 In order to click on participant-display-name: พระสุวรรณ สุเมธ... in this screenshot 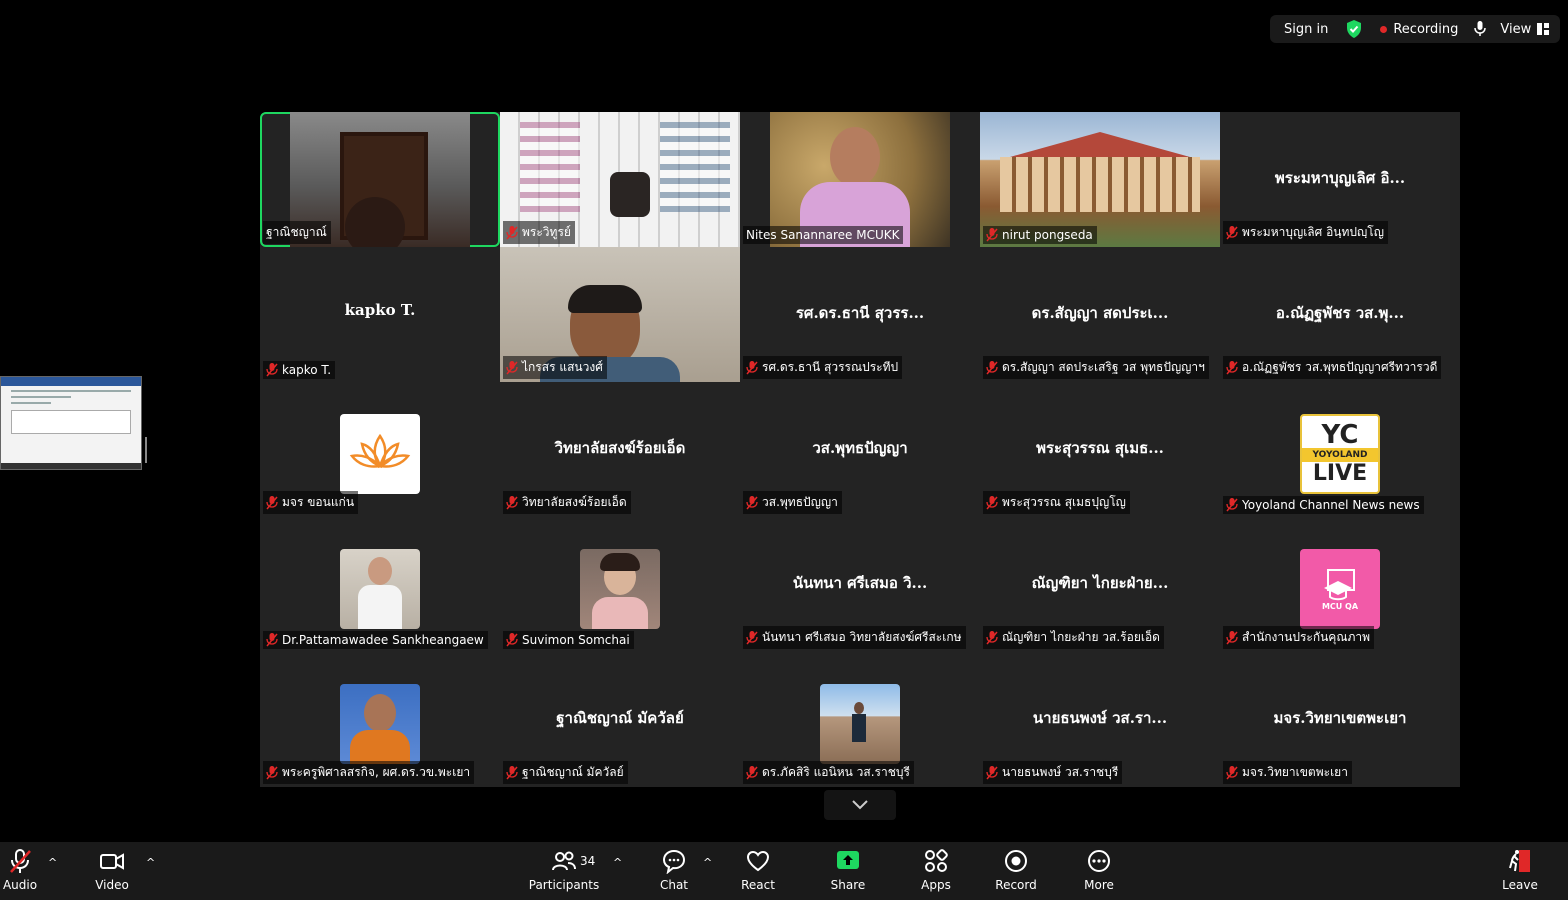, I will do `click(1100, 448)`.